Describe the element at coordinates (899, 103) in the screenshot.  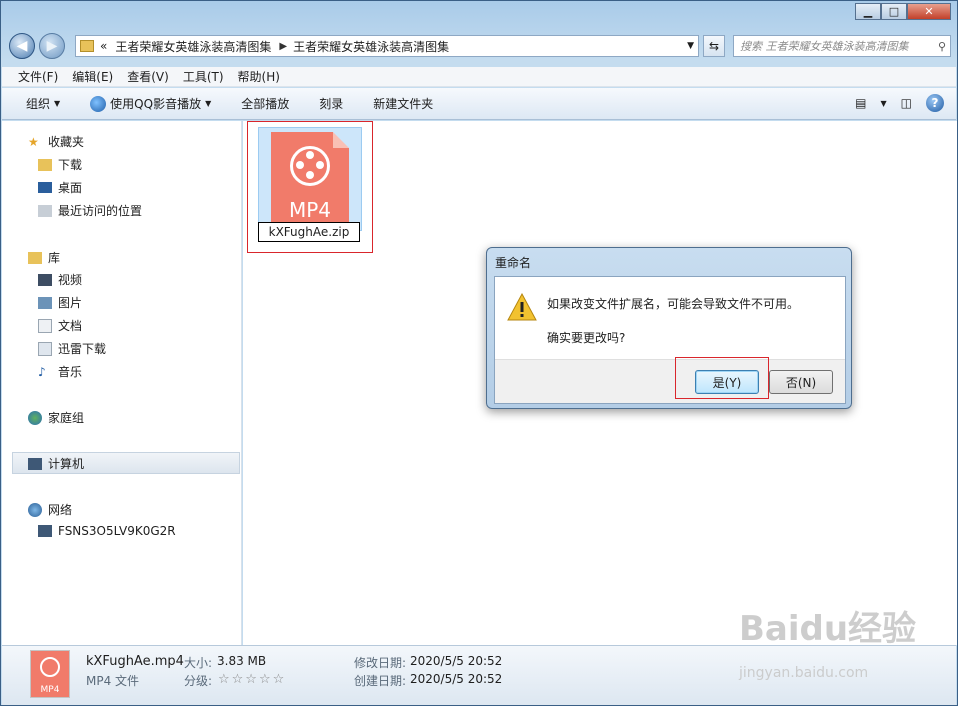
I see `toolbar-right: ▤ ▼ ◫ ?` at that location.